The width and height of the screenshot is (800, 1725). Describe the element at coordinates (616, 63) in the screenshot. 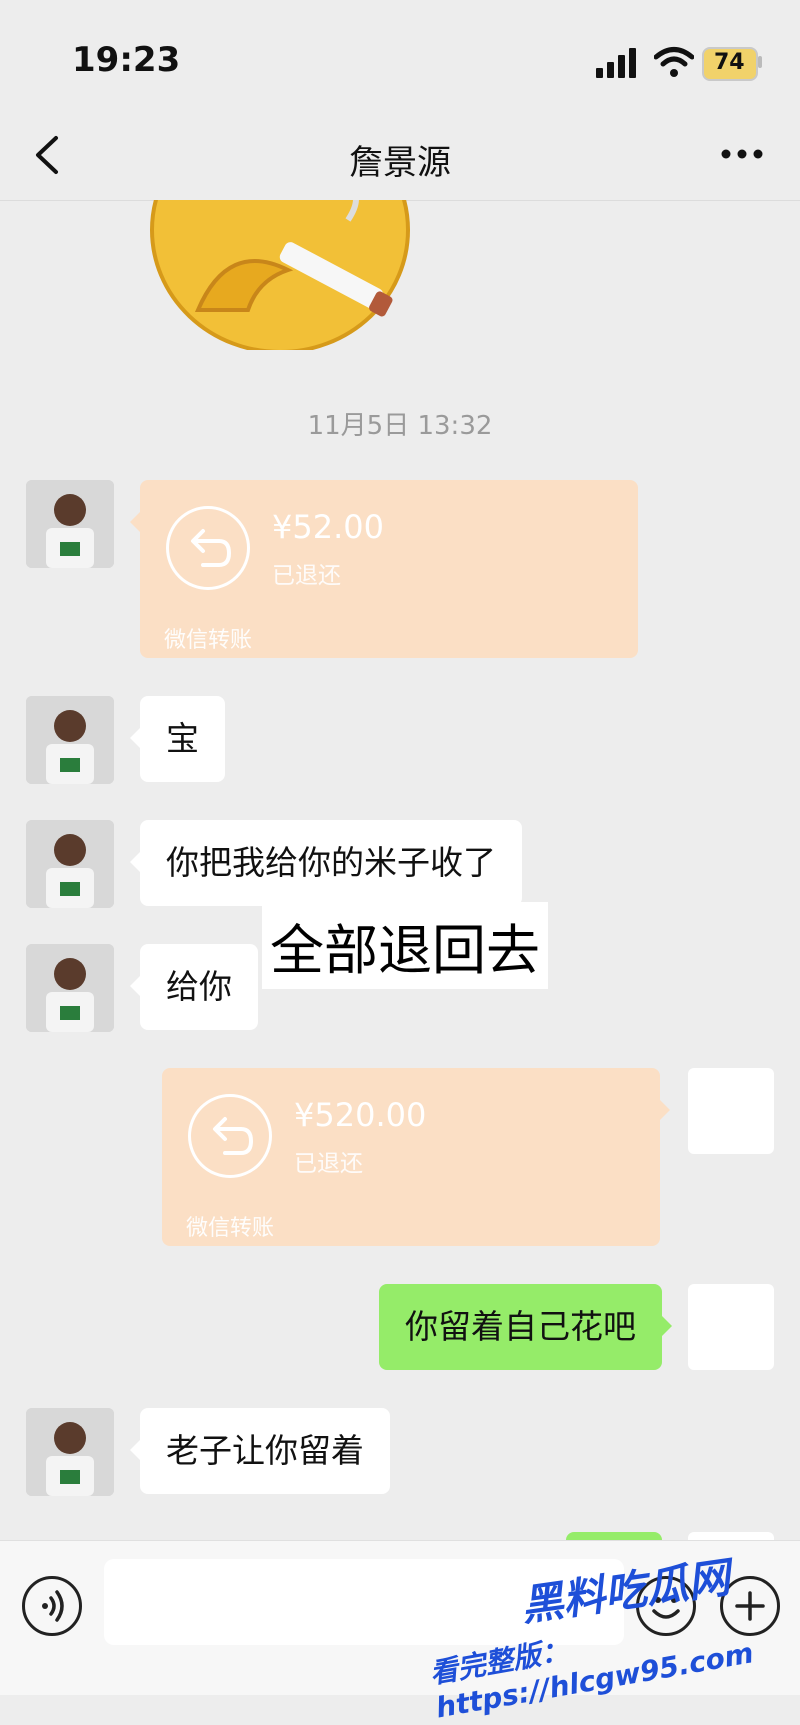

I see `signal-icon` at that location.